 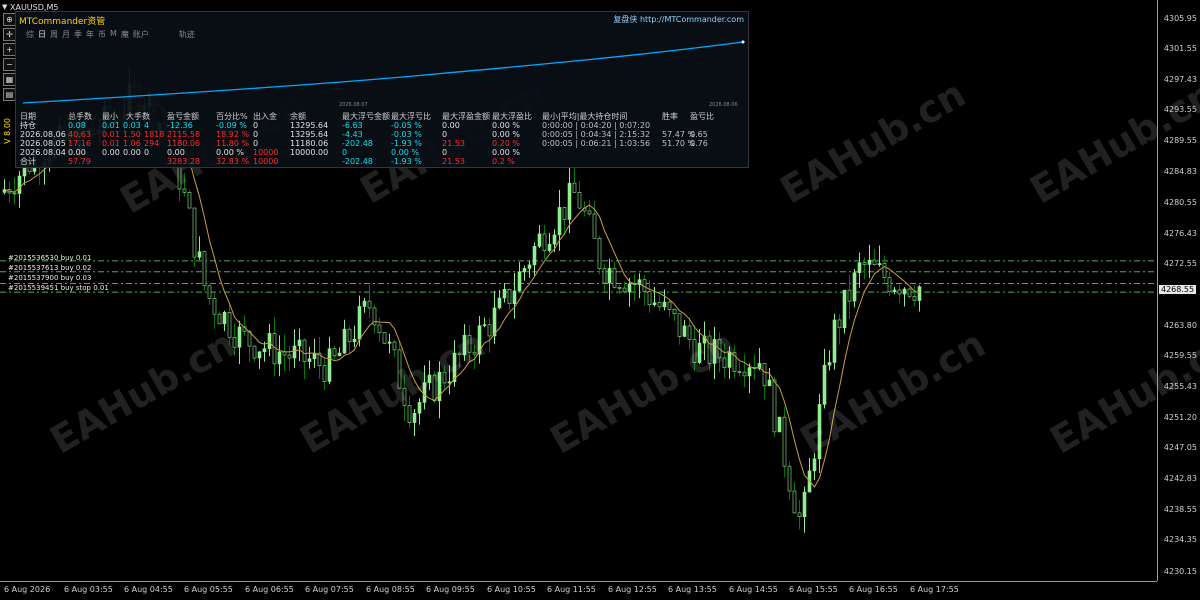 I want to click on table-cell: 4, so click(x=147, y=125).